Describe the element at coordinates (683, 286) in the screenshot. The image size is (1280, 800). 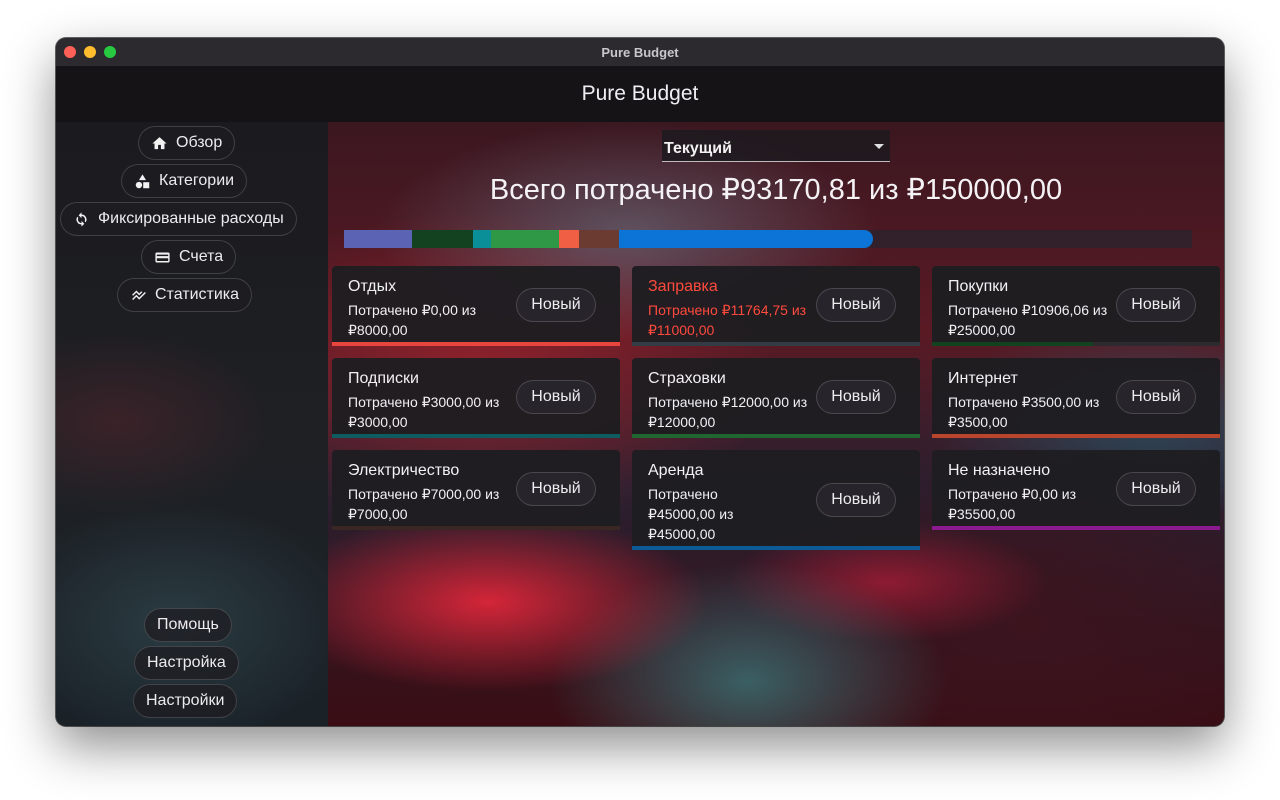
I see `category-name: Заправка` at that location.